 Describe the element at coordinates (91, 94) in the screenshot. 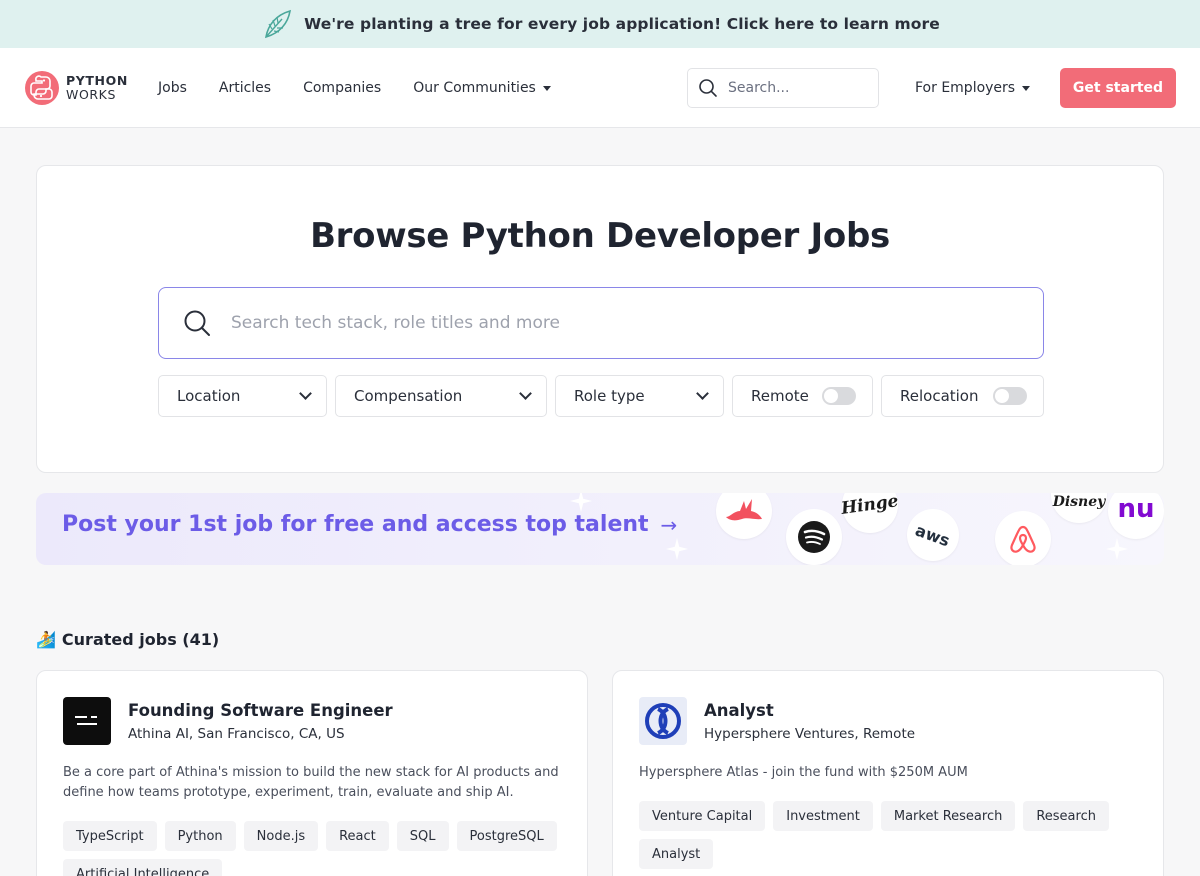

I see `logo-line2: WORKS` at that location.